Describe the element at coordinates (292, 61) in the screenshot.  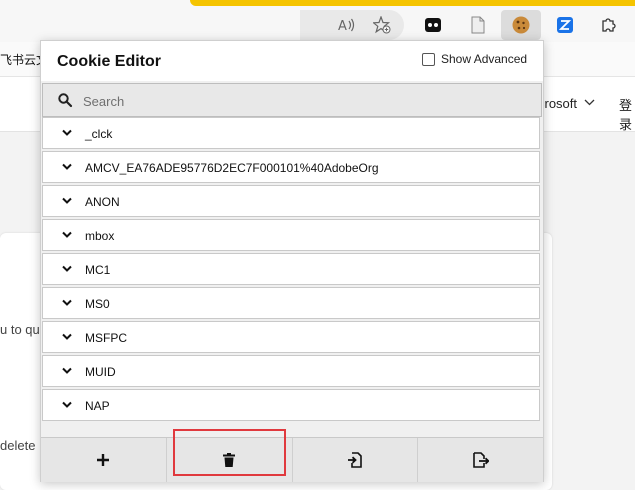
I see `popup-header: Cookie Editor Show Advanced` at that location.